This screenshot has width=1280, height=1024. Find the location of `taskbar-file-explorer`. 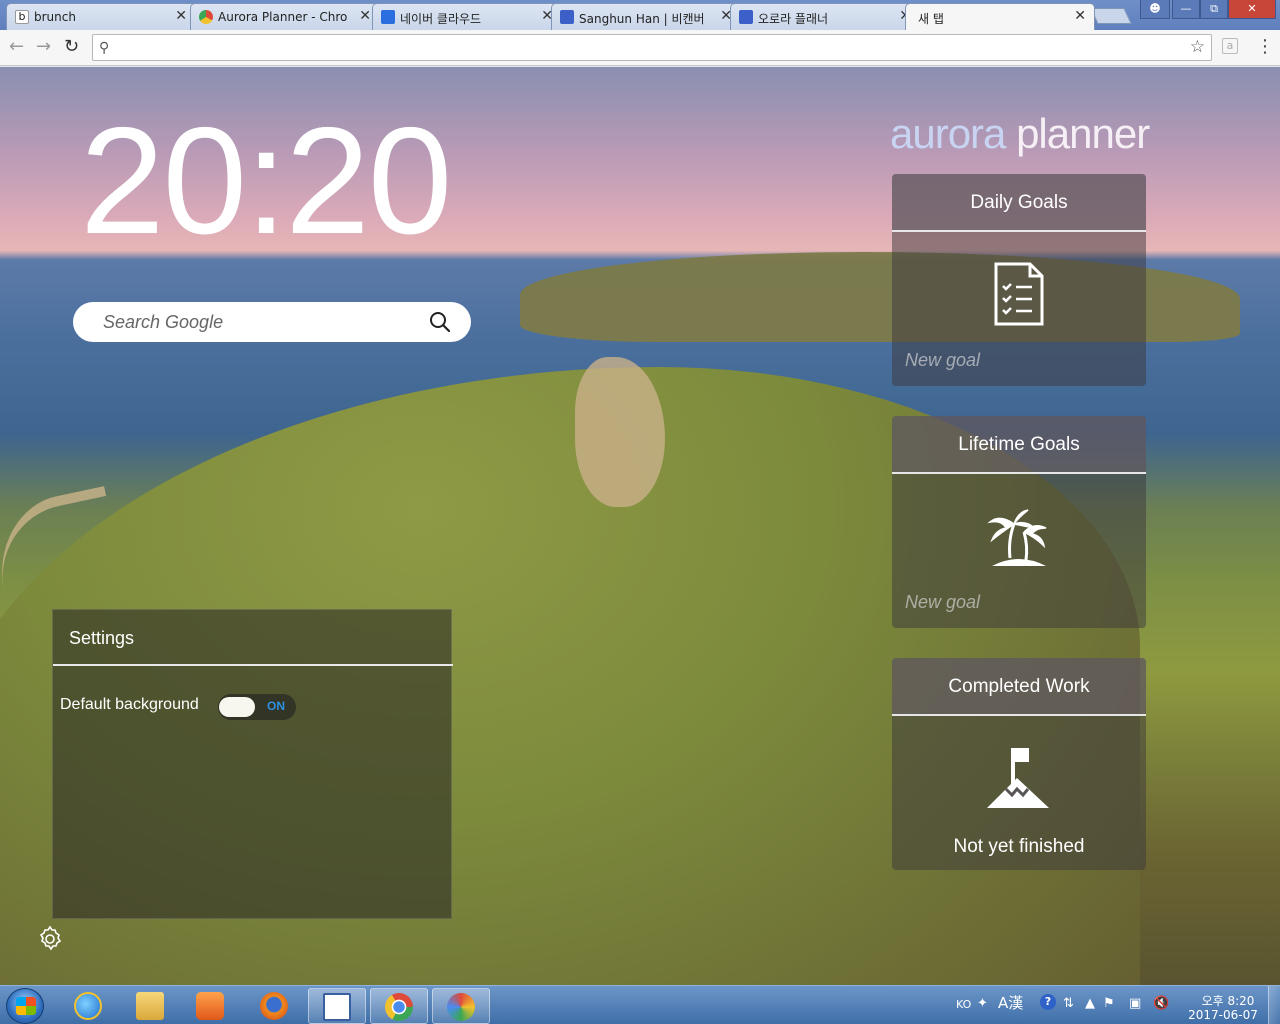

taskbar-file-explorer is located at coordinates (151, 1006).